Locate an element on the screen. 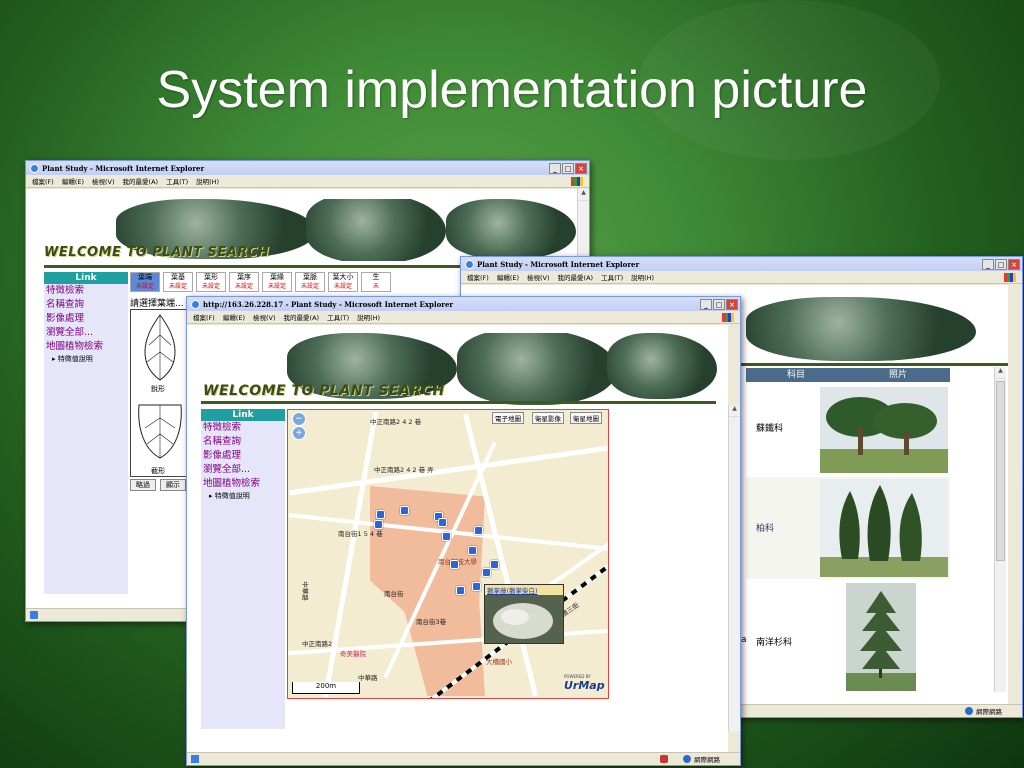 This screenshot has height=768, width=1024. map-label: 奇美醫院 is located at coordinates (353, 654).